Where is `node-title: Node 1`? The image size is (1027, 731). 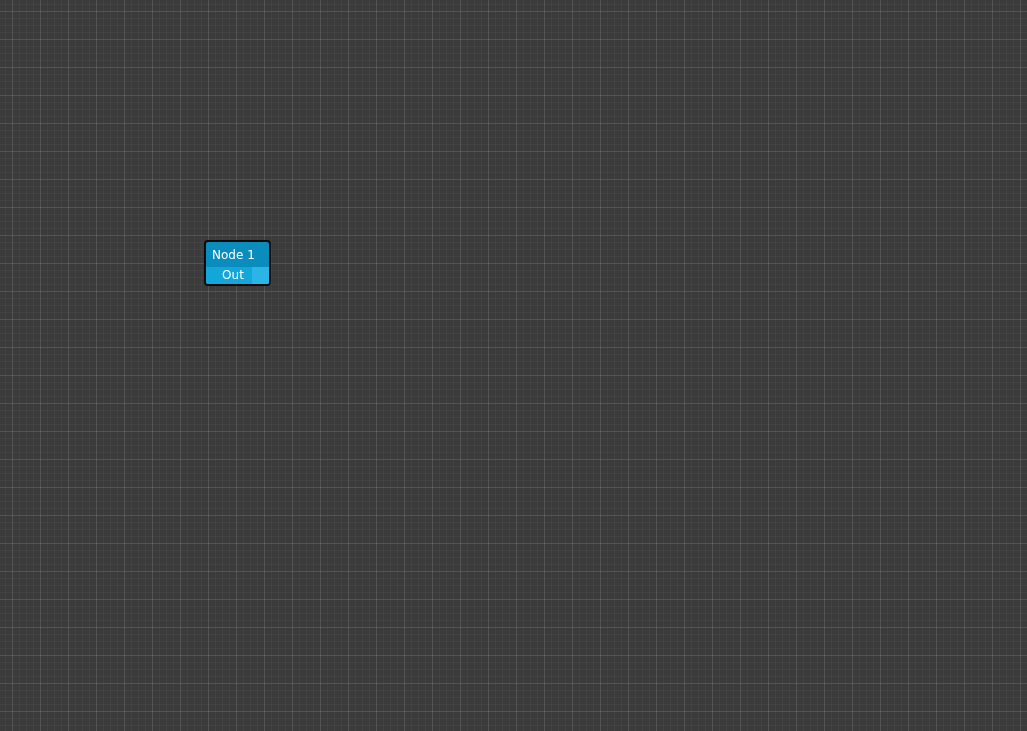 node-title: Node 1 is located at coordinates (233, 255).